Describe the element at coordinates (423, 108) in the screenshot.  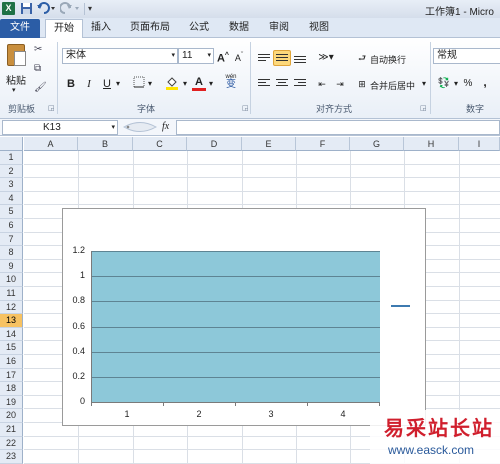
I see `alignment-launcher-icon: ◲` at that location.